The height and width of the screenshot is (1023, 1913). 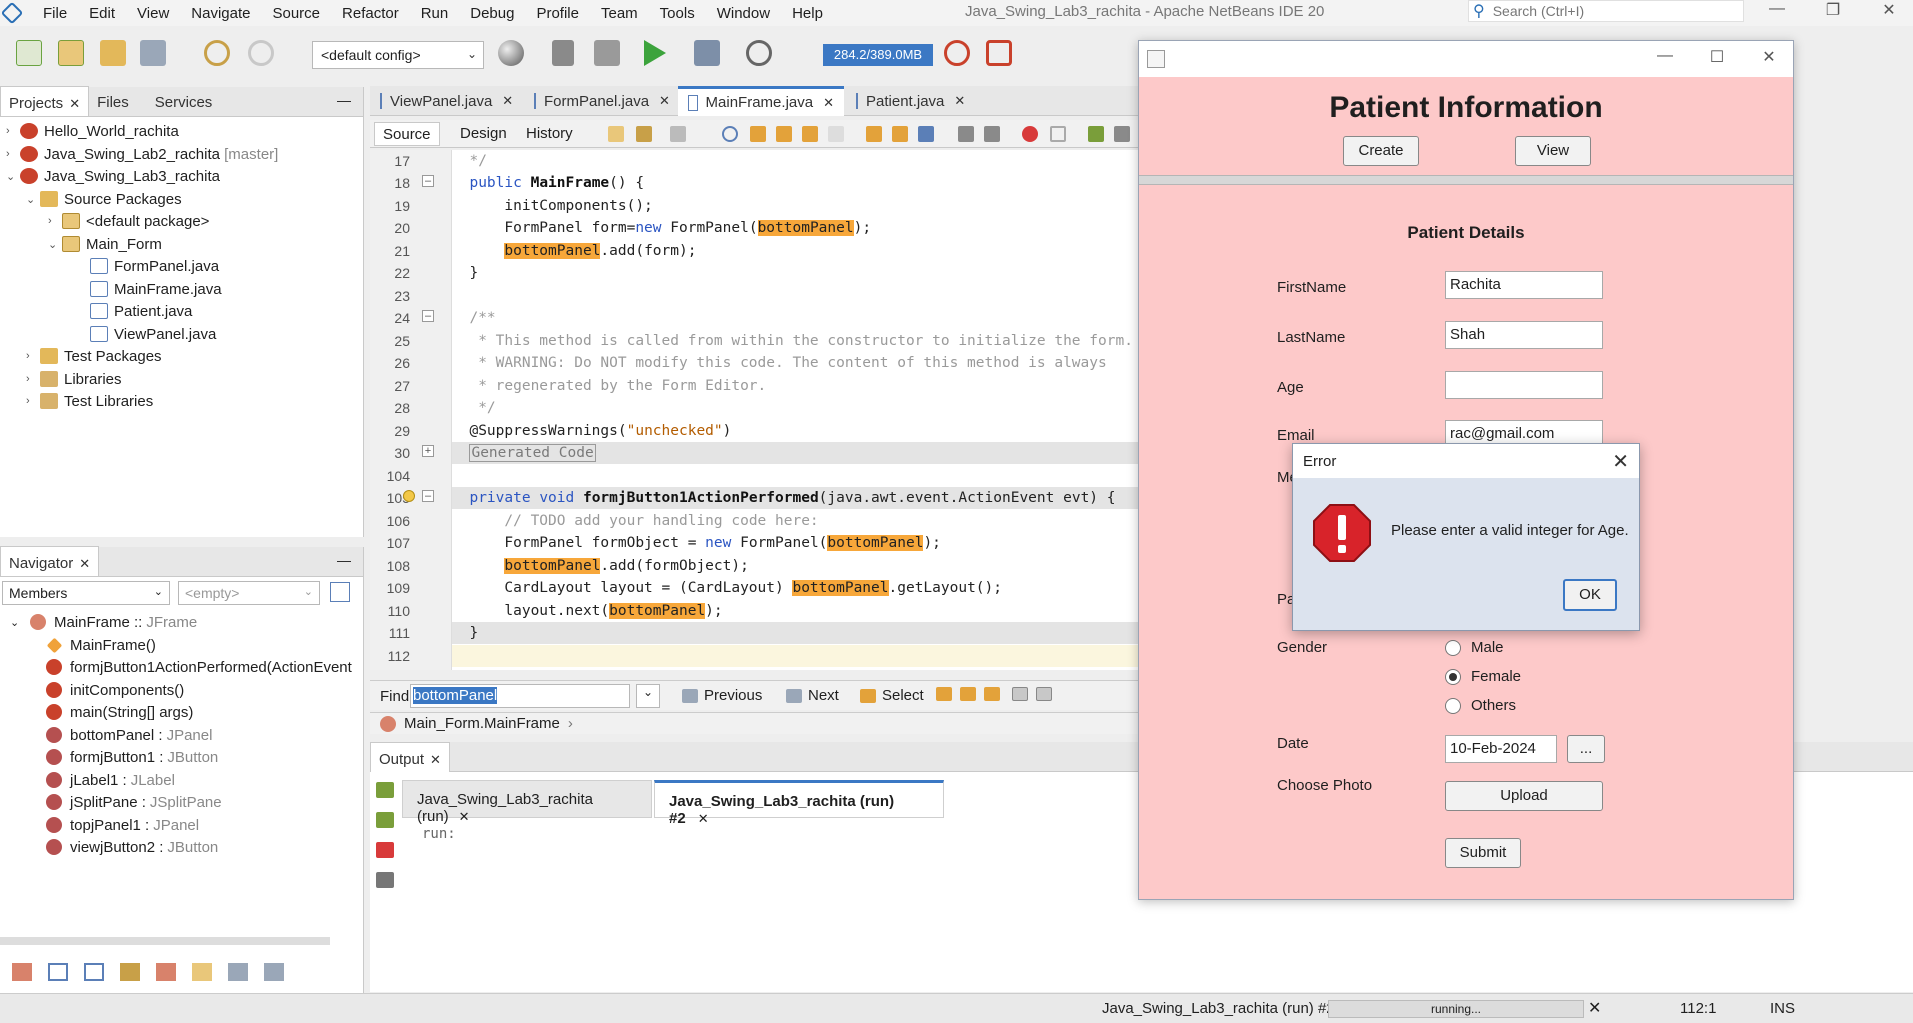 I want to click on find-previous-button: Previous, so click(x=722, y=695).